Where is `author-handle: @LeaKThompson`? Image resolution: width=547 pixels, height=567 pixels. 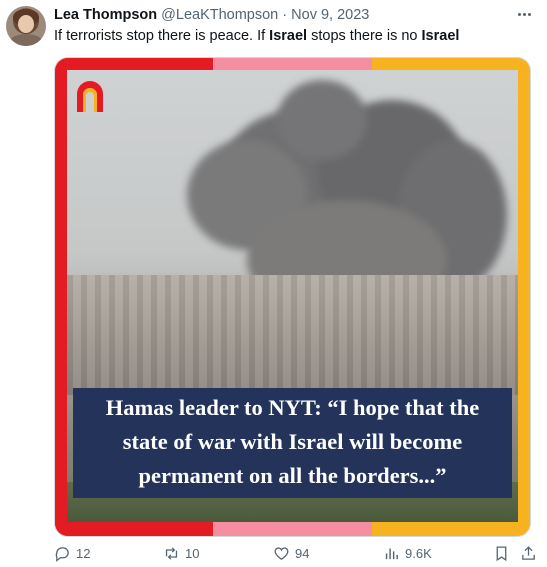
author-handle: @LeaKThompson is located at coordinates (219, 15).